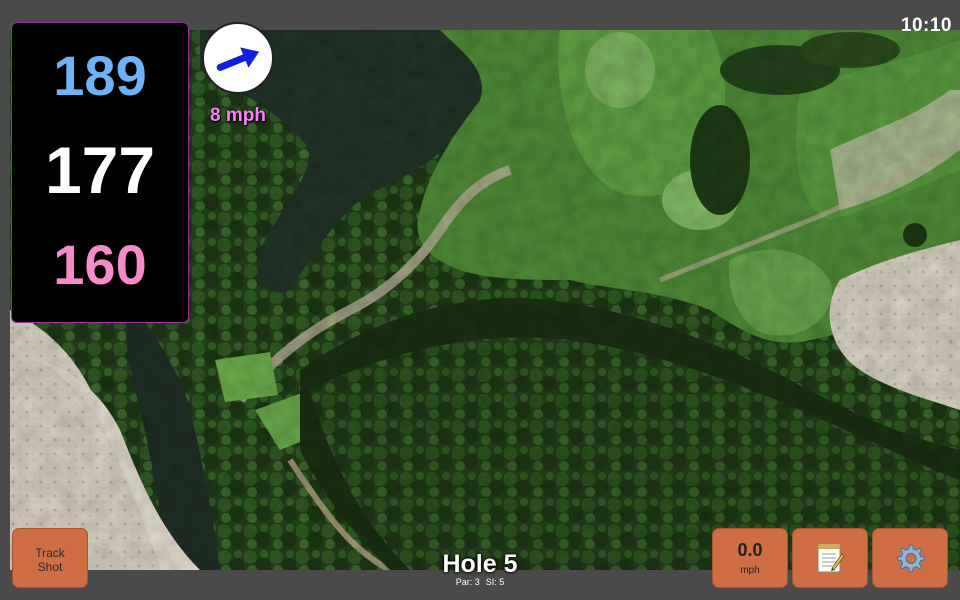 The image size is (960, 600). I want to click on notepad-icon, so click(831, 558).